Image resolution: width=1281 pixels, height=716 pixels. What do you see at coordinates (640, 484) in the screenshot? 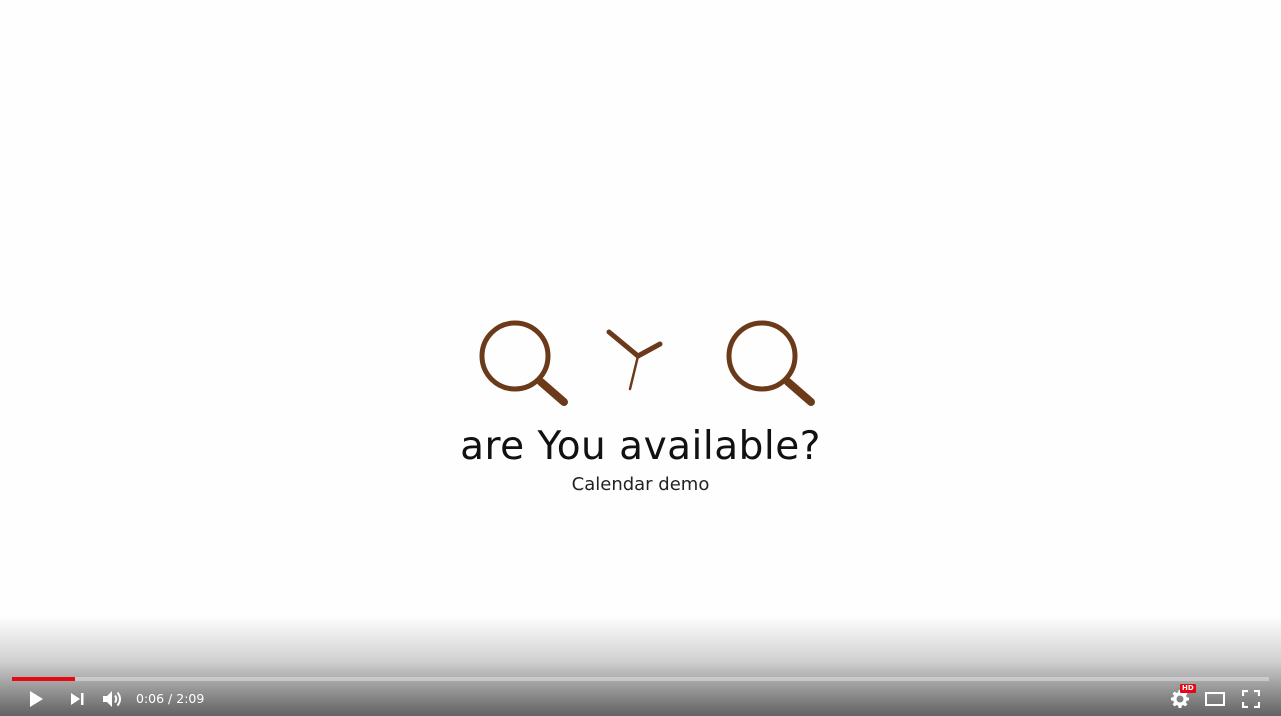
I see `video-subtitle: Calendar demo` at bounding box center [640, 484].